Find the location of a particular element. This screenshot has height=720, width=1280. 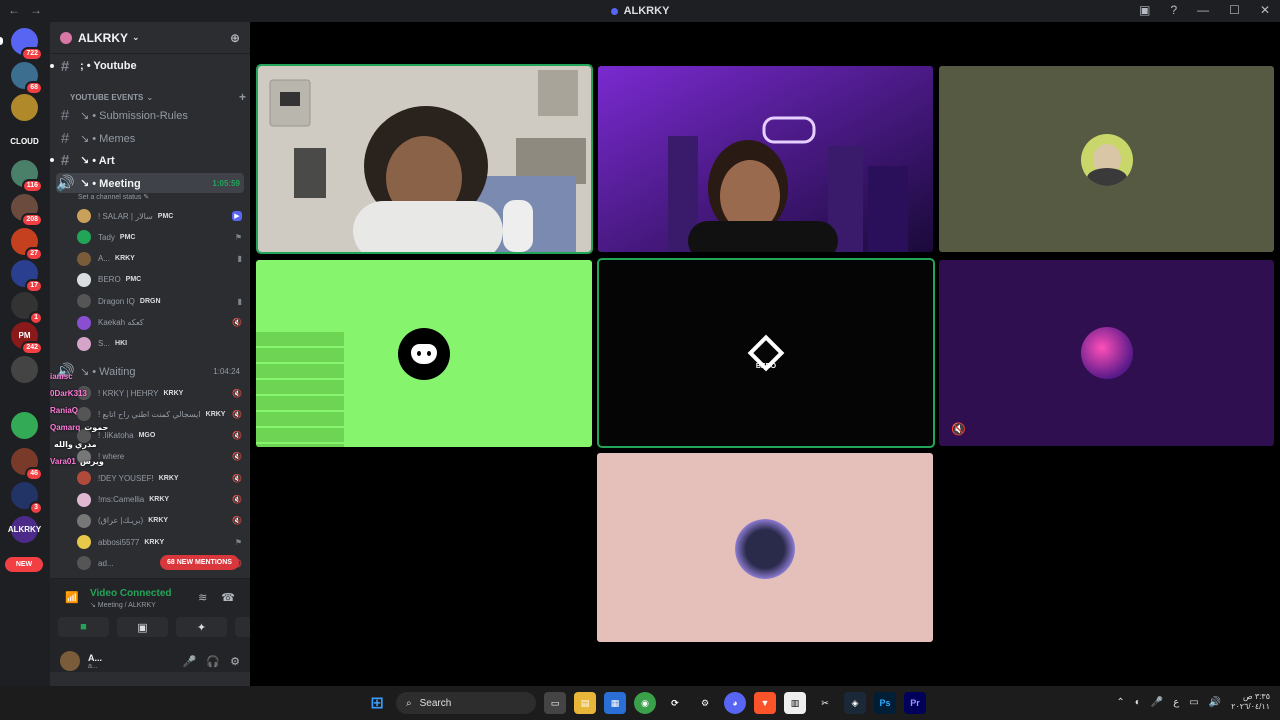

voice-status-channel: ↘ Meeting / ALKRKY is located at coordinates (123, 605).